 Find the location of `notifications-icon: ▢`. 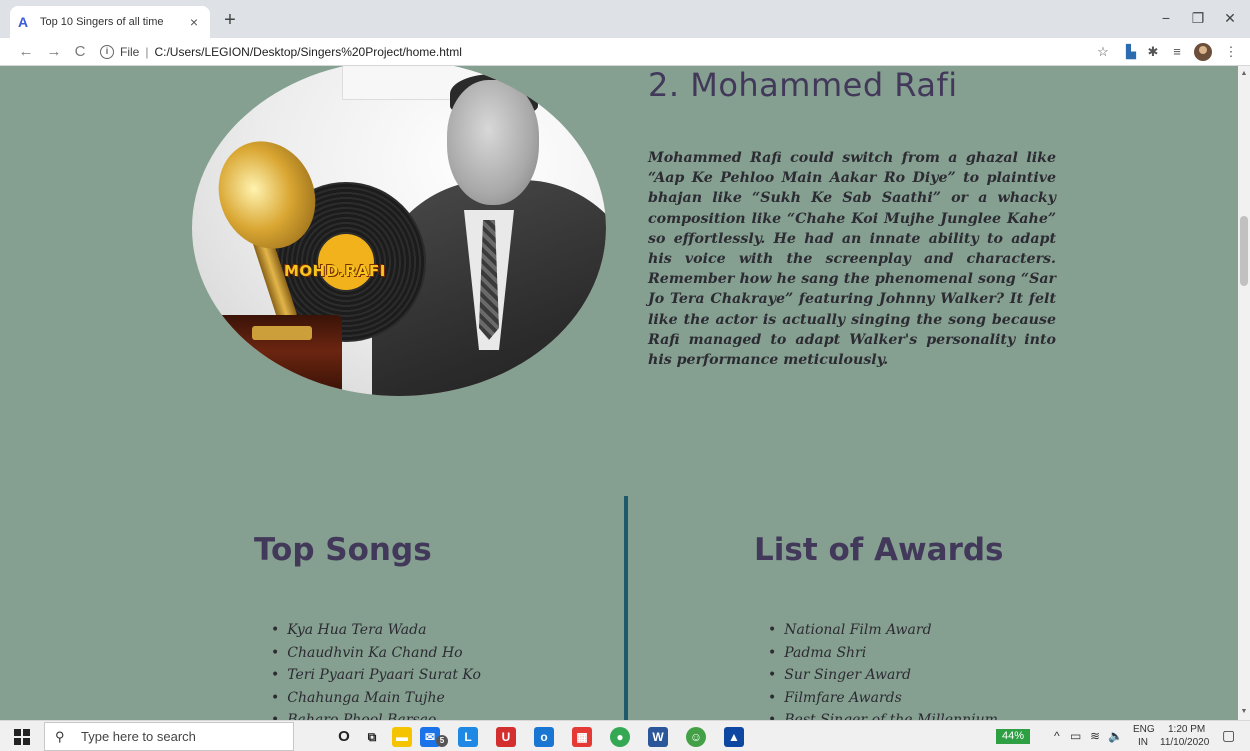

notifications-icon: ▢ is located at coordinates (1228, 735).